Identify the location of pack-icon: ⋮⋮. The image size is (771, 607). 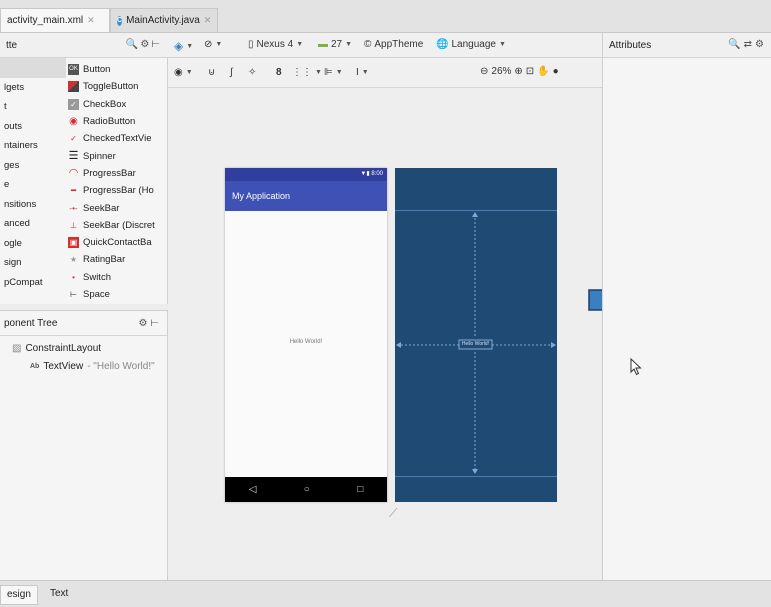
(302, 72).